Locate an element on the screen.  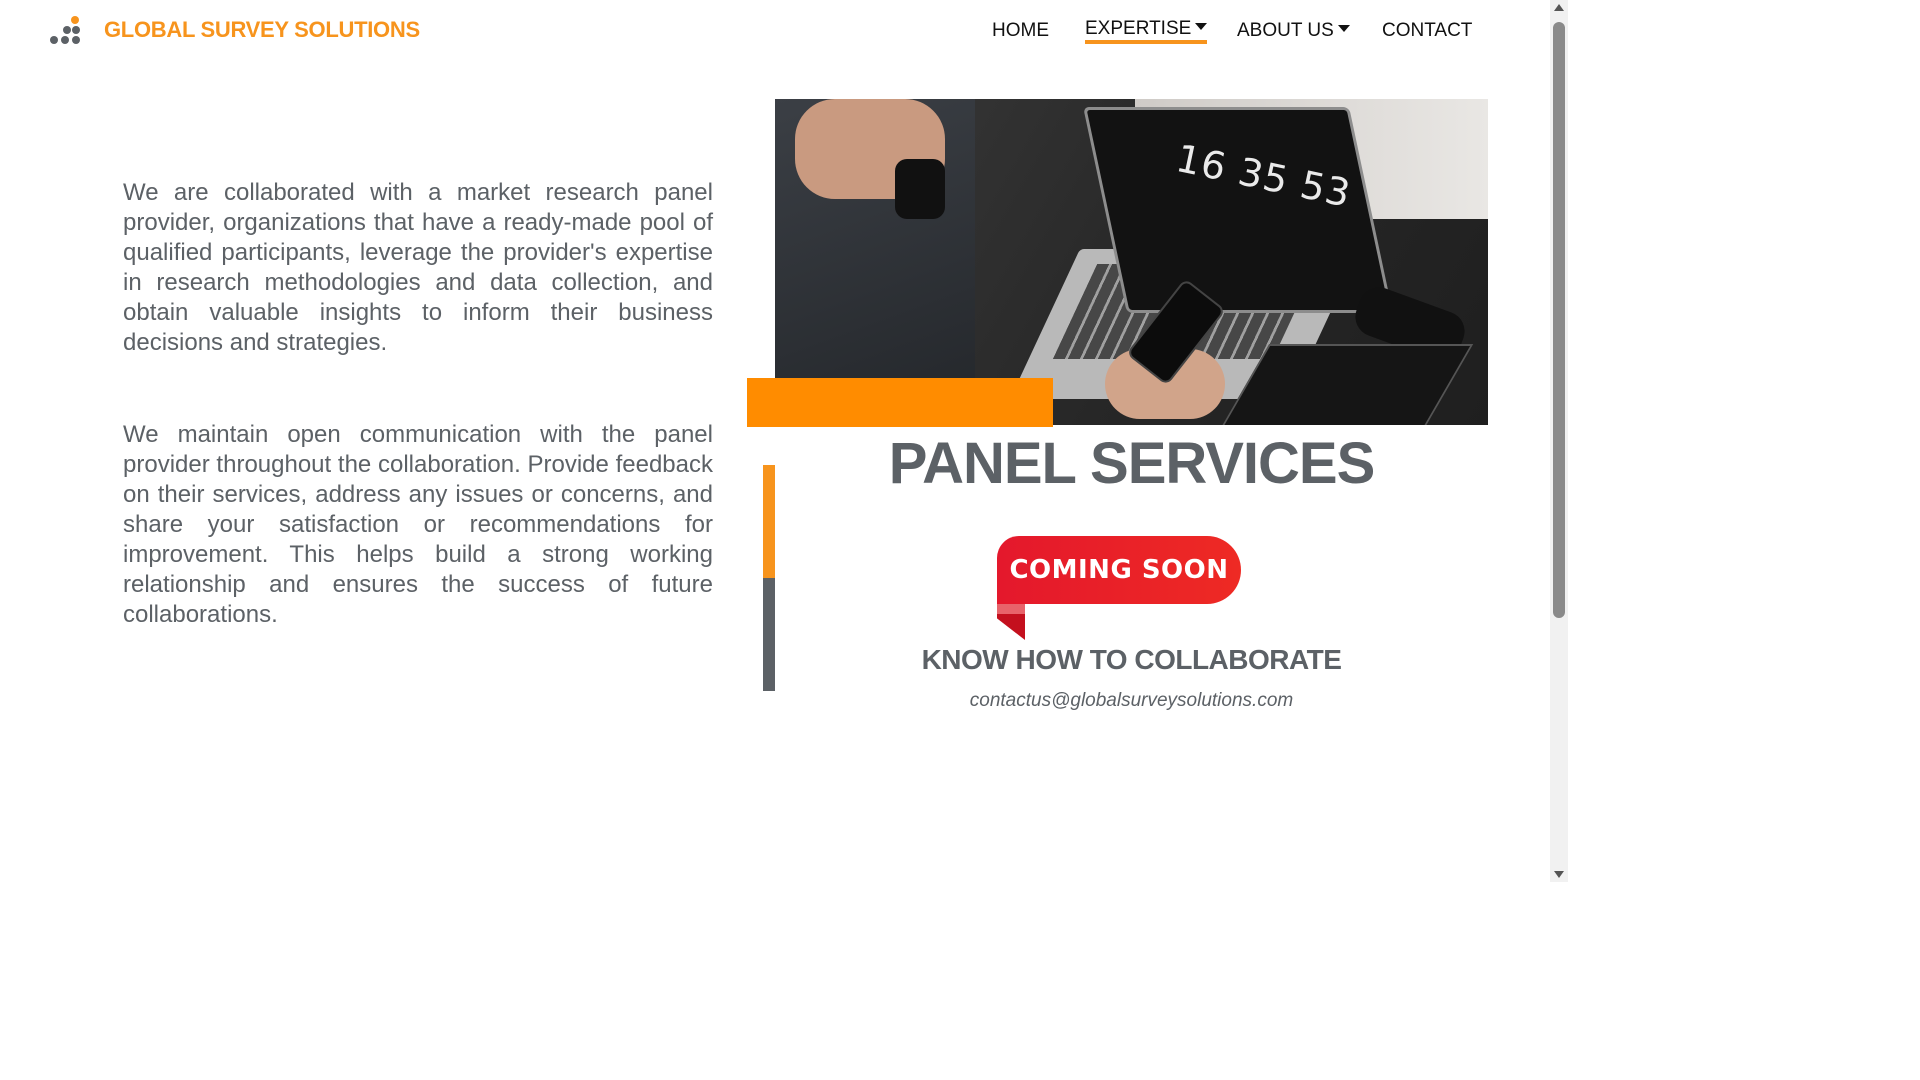
nav-home: HOME is located at coordinates (1020, 31).